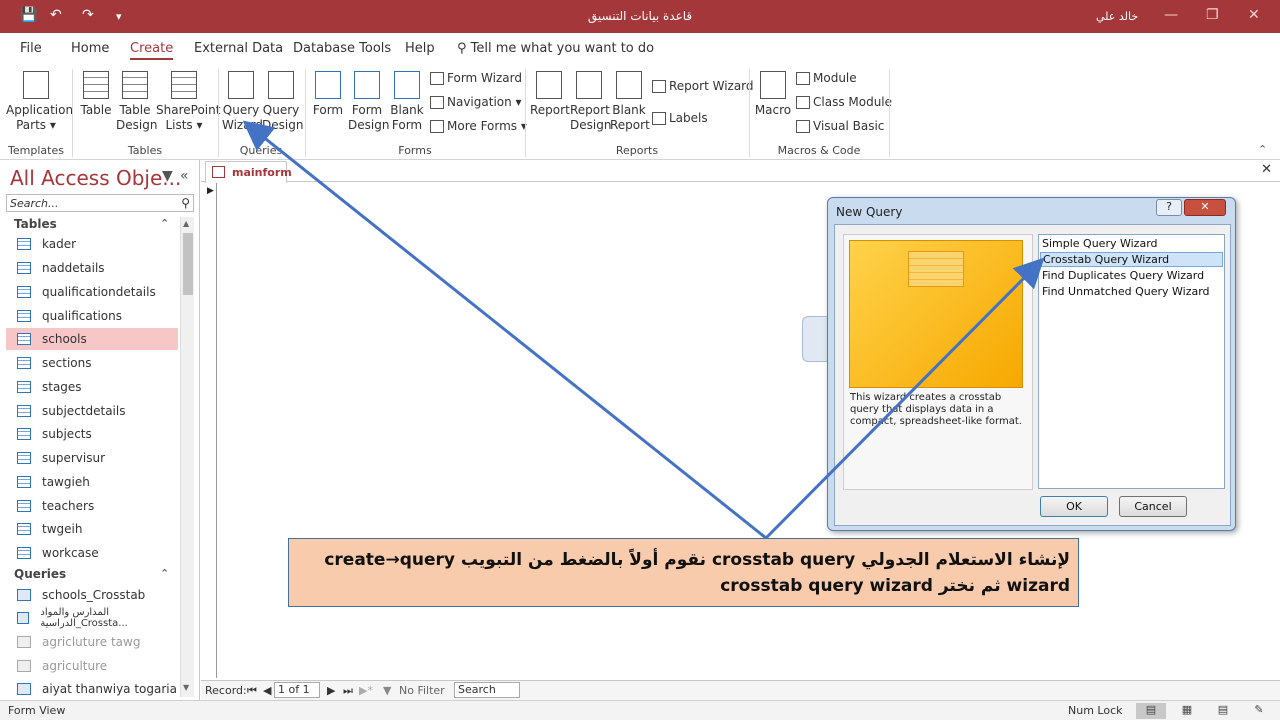 The width and height of the screenshot is (1280, 720). What do you see at coordinates (92, 244) in the screenshot?
I see `list-item: kader` at bounding box center [92, 244].